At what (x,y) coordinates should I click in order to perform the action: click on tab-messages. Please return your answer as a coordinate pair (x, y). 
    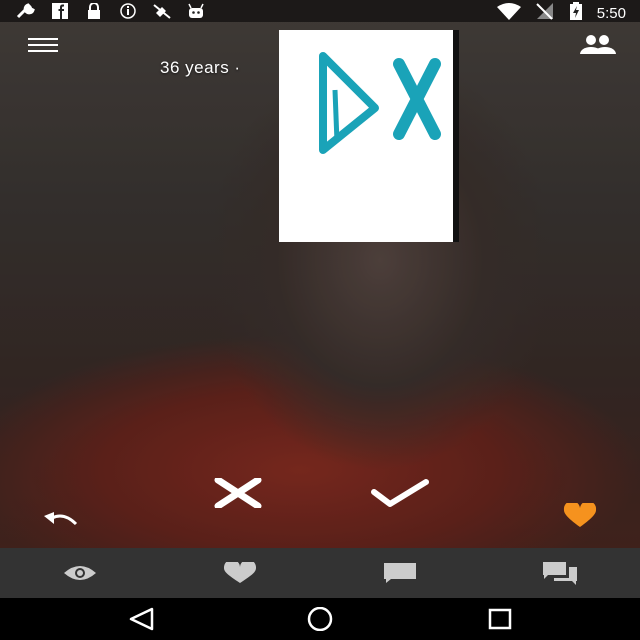
    Looking at the image, I should click on (400, 573).